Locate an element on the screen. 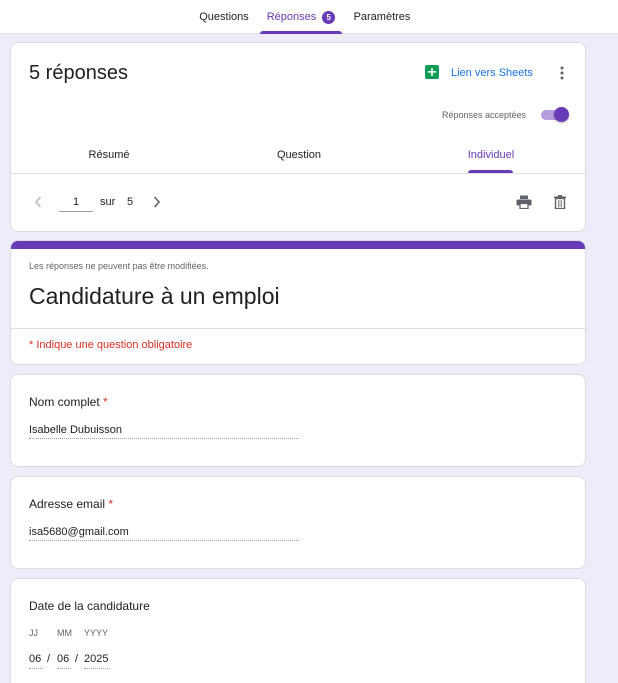  date-month-label: MM is located at coordinates (64, 633).